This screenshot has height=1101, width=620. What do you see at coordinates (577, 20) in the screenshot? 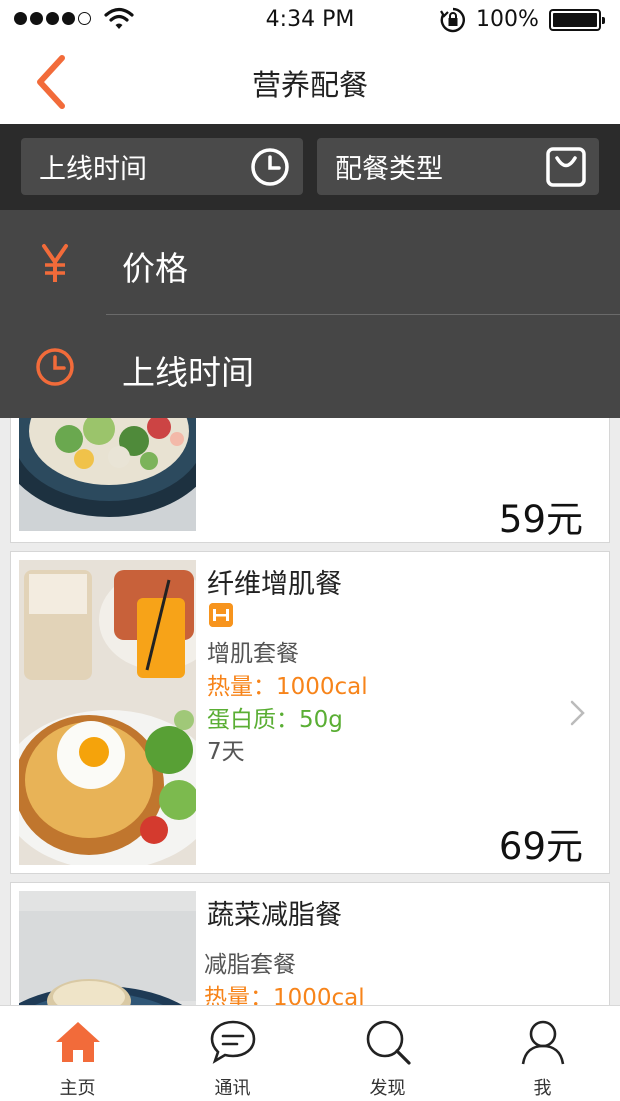
I see `battery-icon` at bounding box center [577, 20].